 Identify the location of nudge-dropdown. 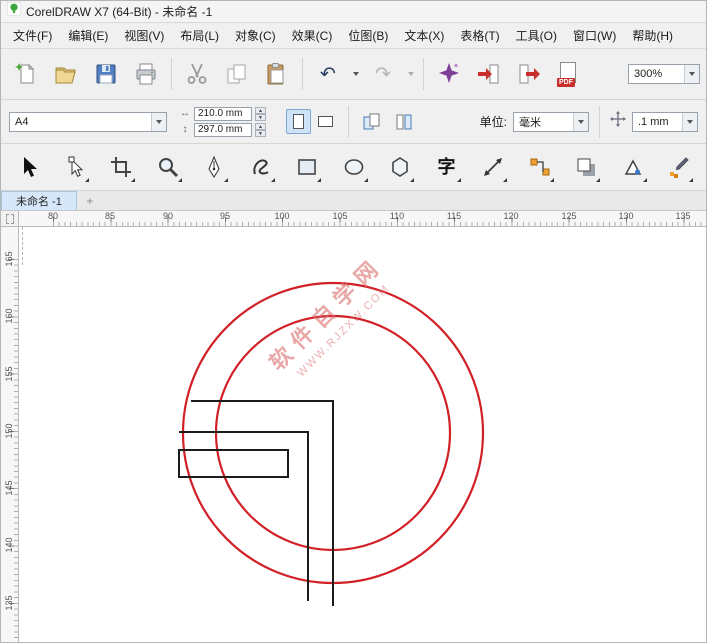
(689, 121).